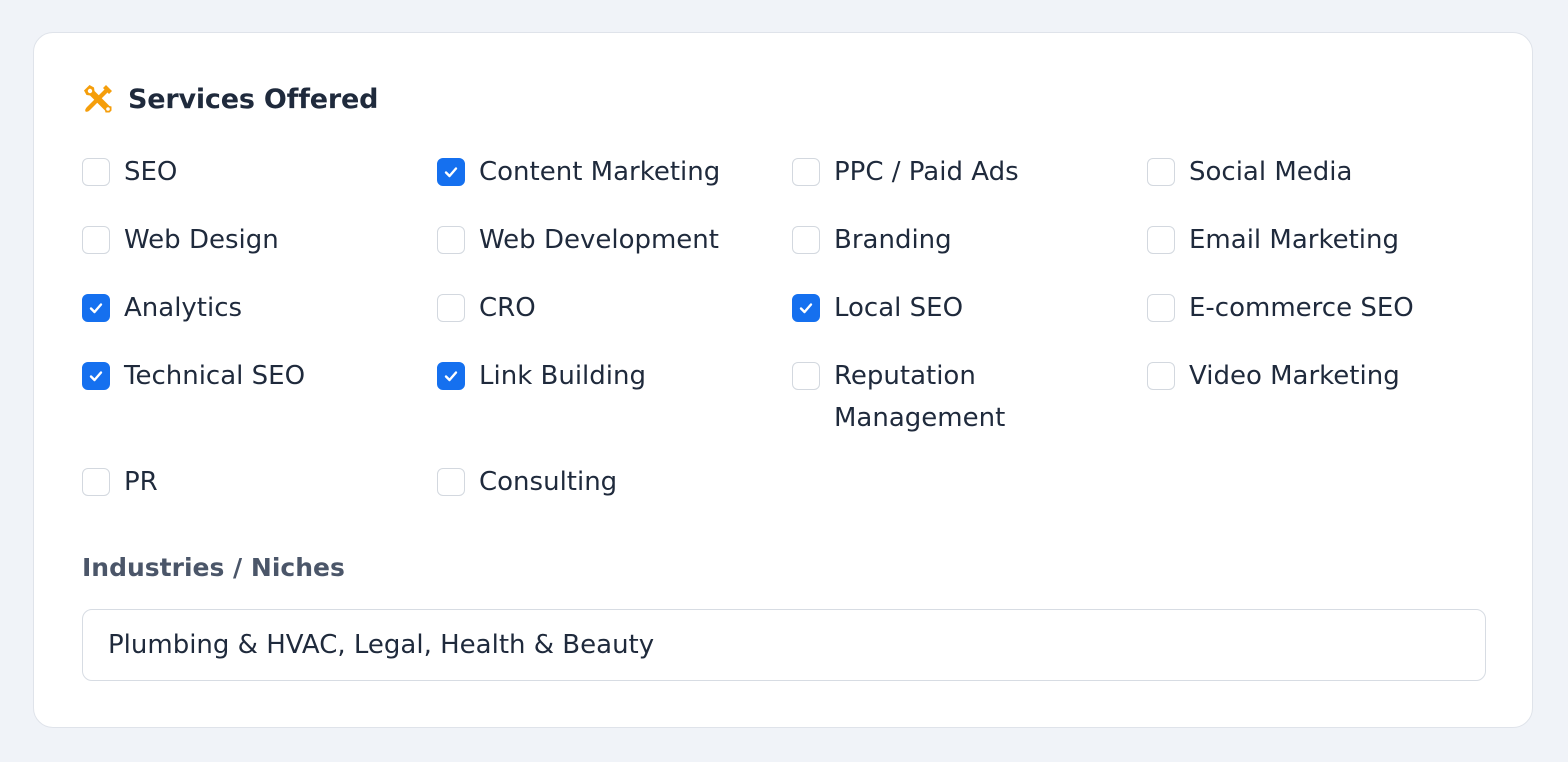 Image resolution: width=1568 pixels, height=762 pixels. What do you see at coordinates (259, 321) in the screenshot?
I see `service-option: Analytics` at bounding box center [259, 321].